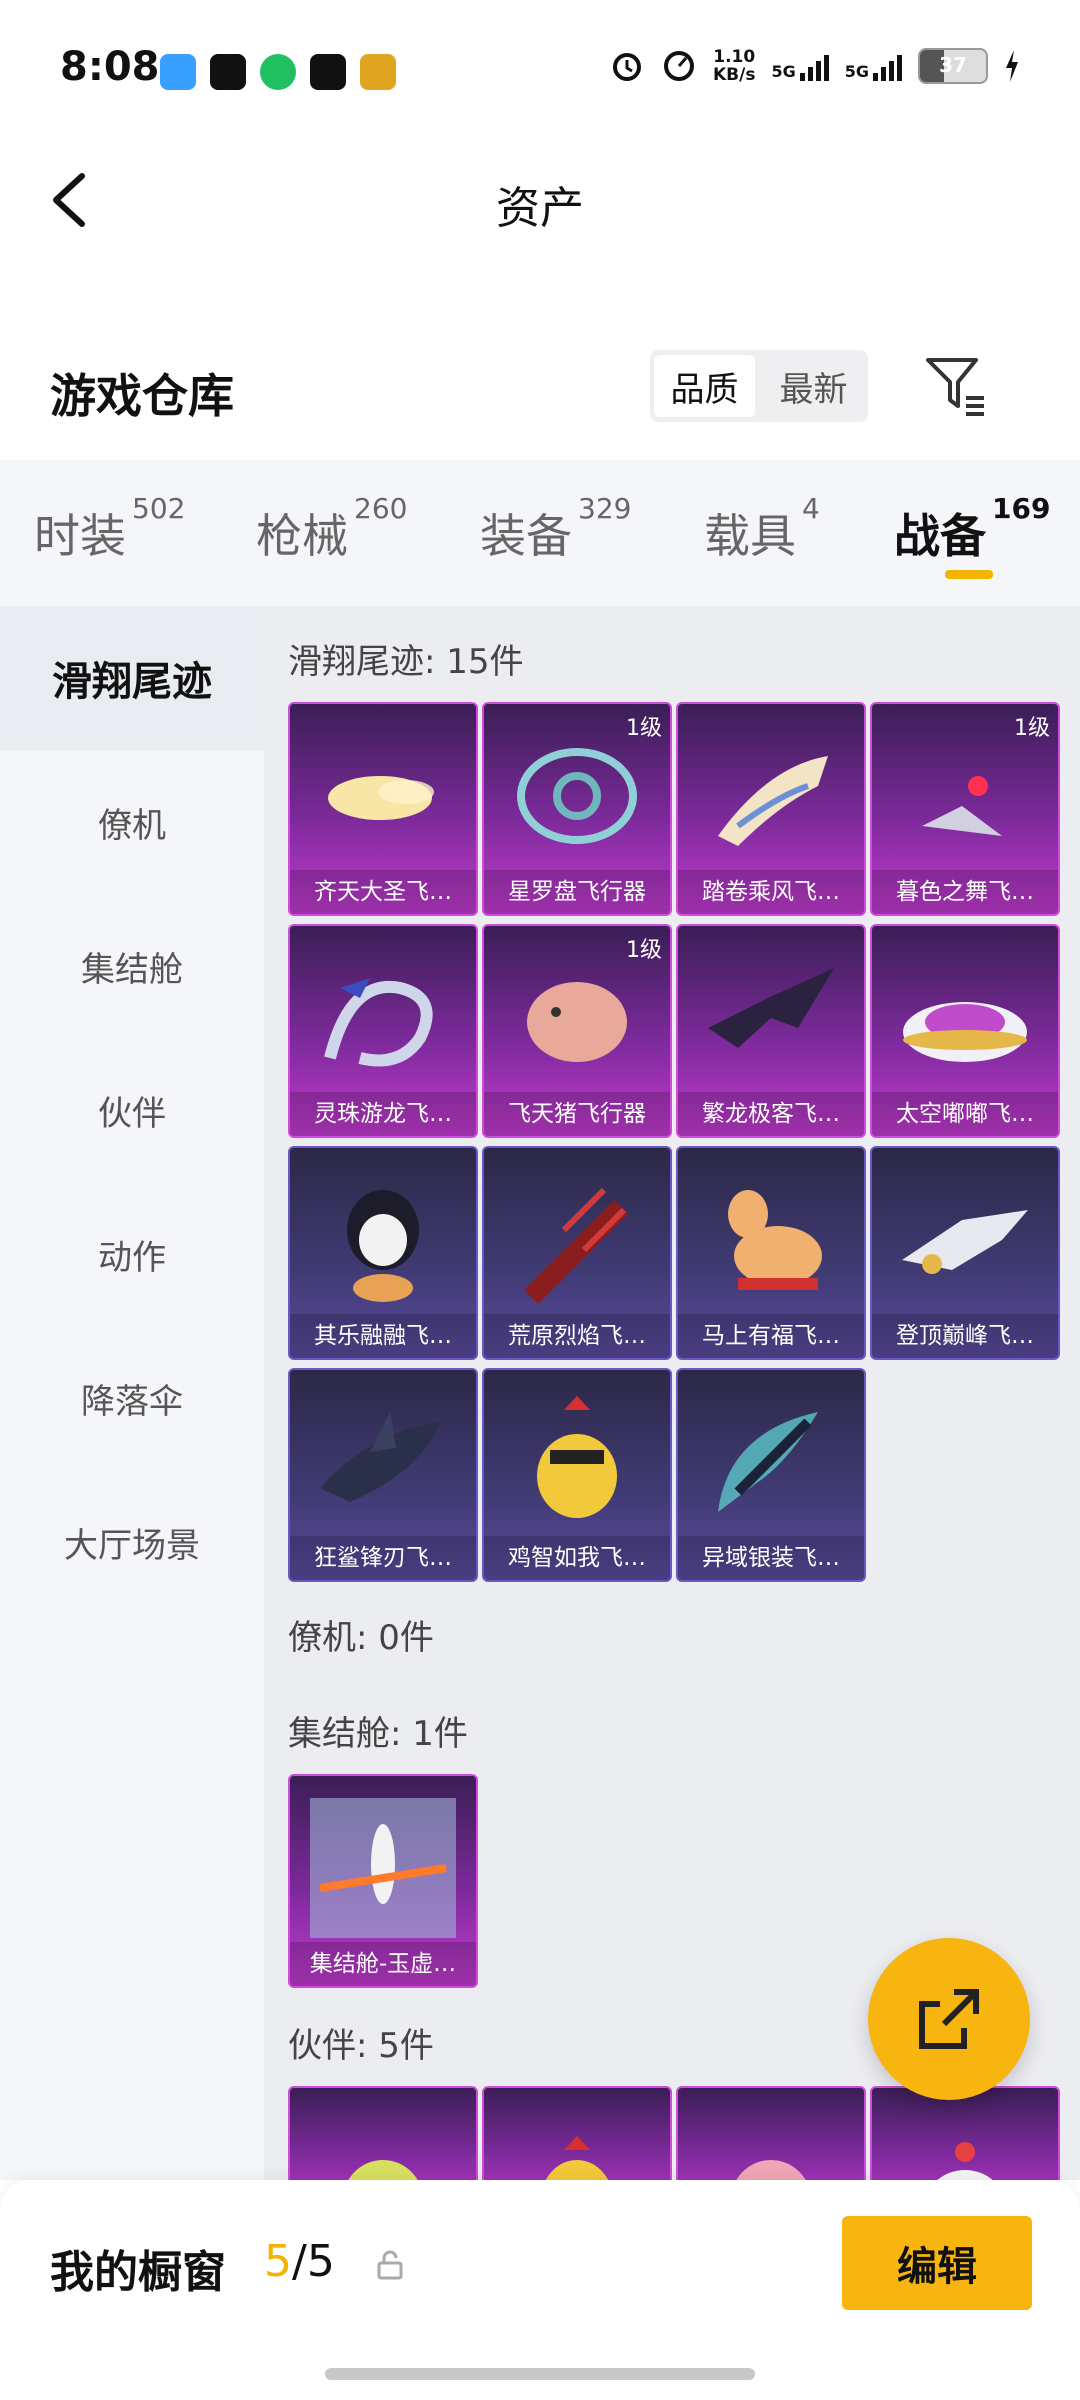  What do you see at coordinates (771, 1008) in the screenshot?
I see `bat-dragon-icon` at bounding box center [771, 1008].